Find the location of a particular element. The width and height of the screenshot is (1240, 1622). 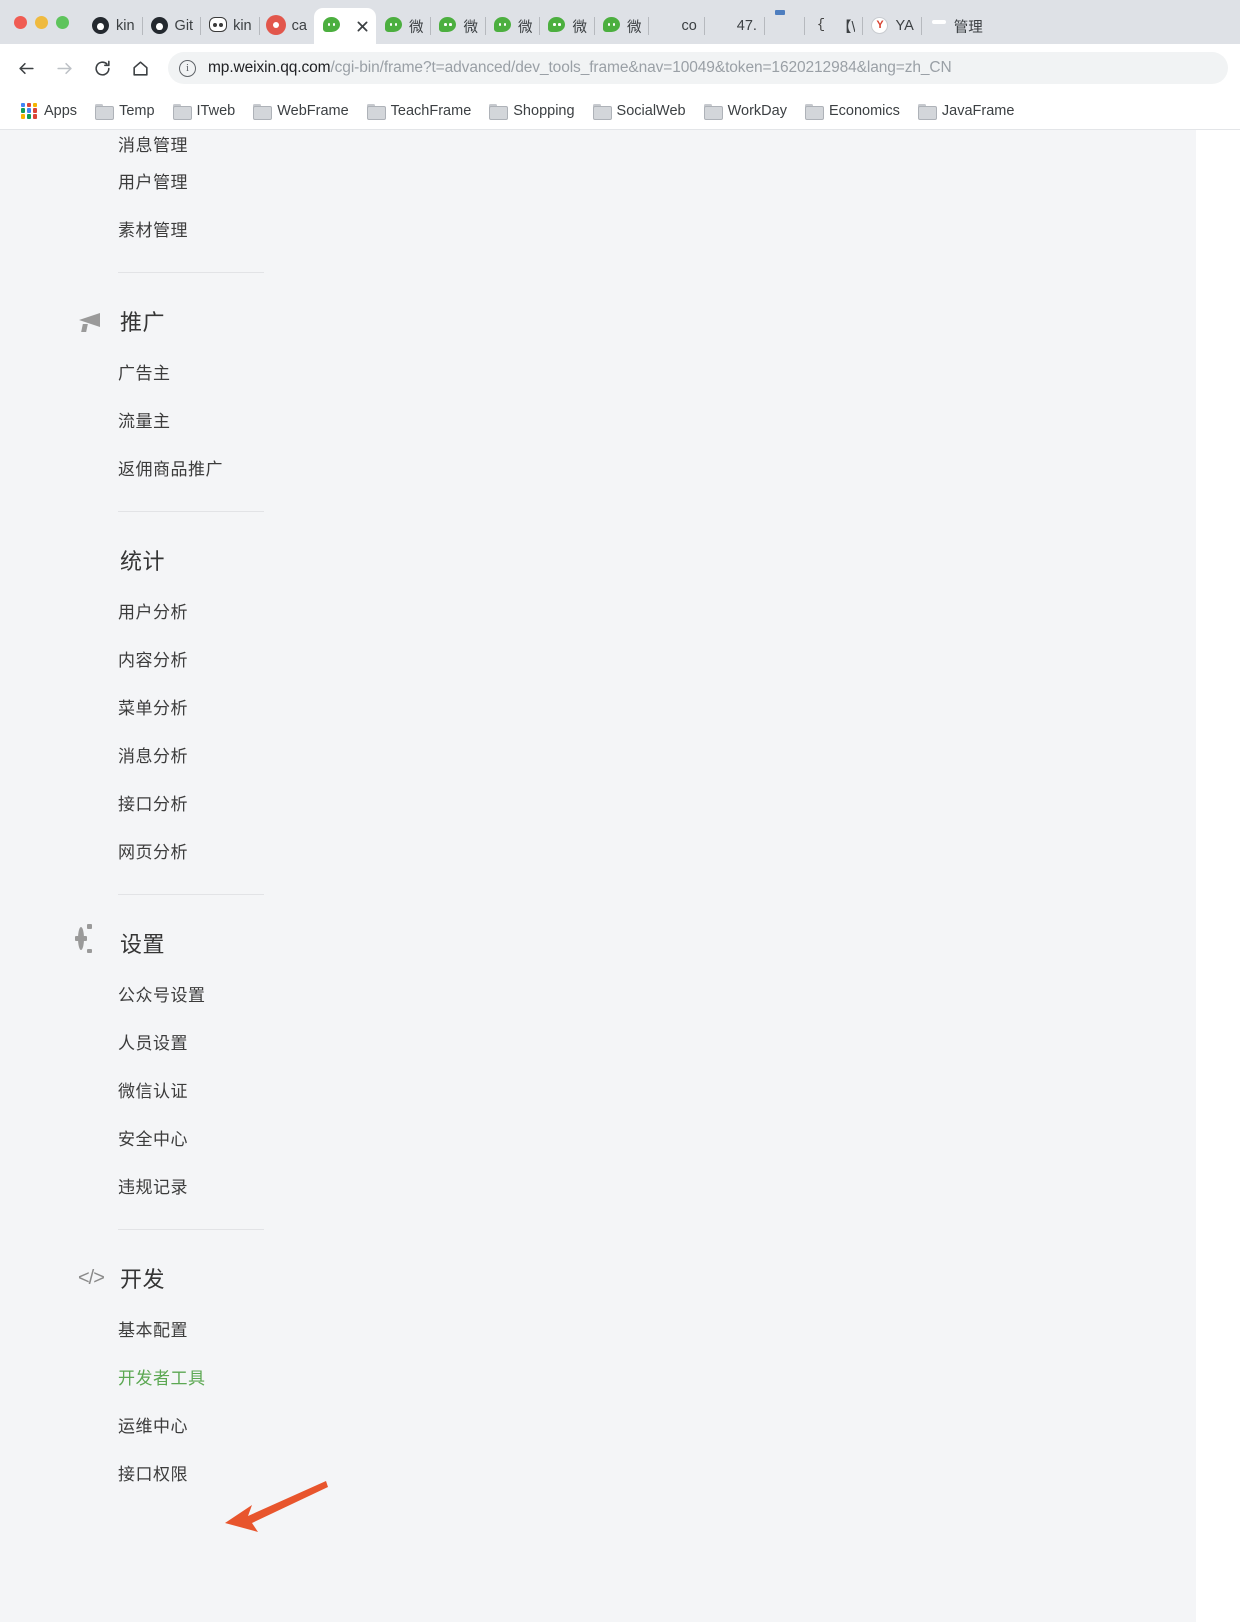

bookmark-shopping: Shopping is located at coordinates (531, 111).